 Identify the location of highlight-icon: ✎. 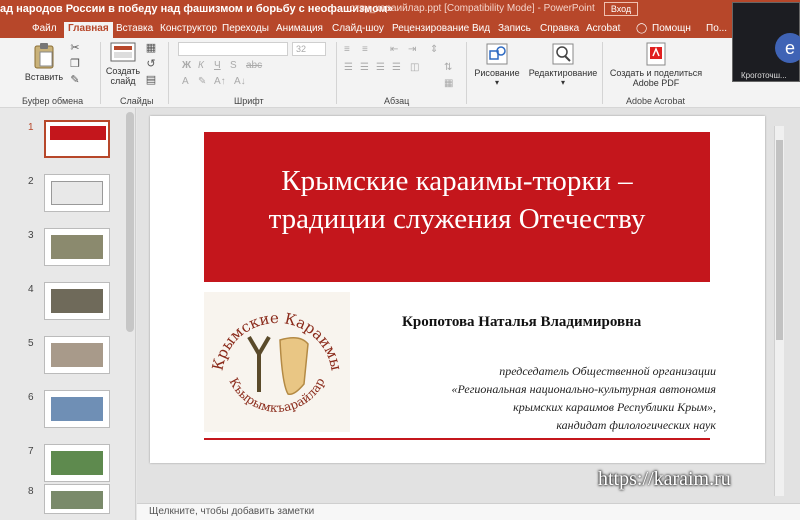
(202, 81).